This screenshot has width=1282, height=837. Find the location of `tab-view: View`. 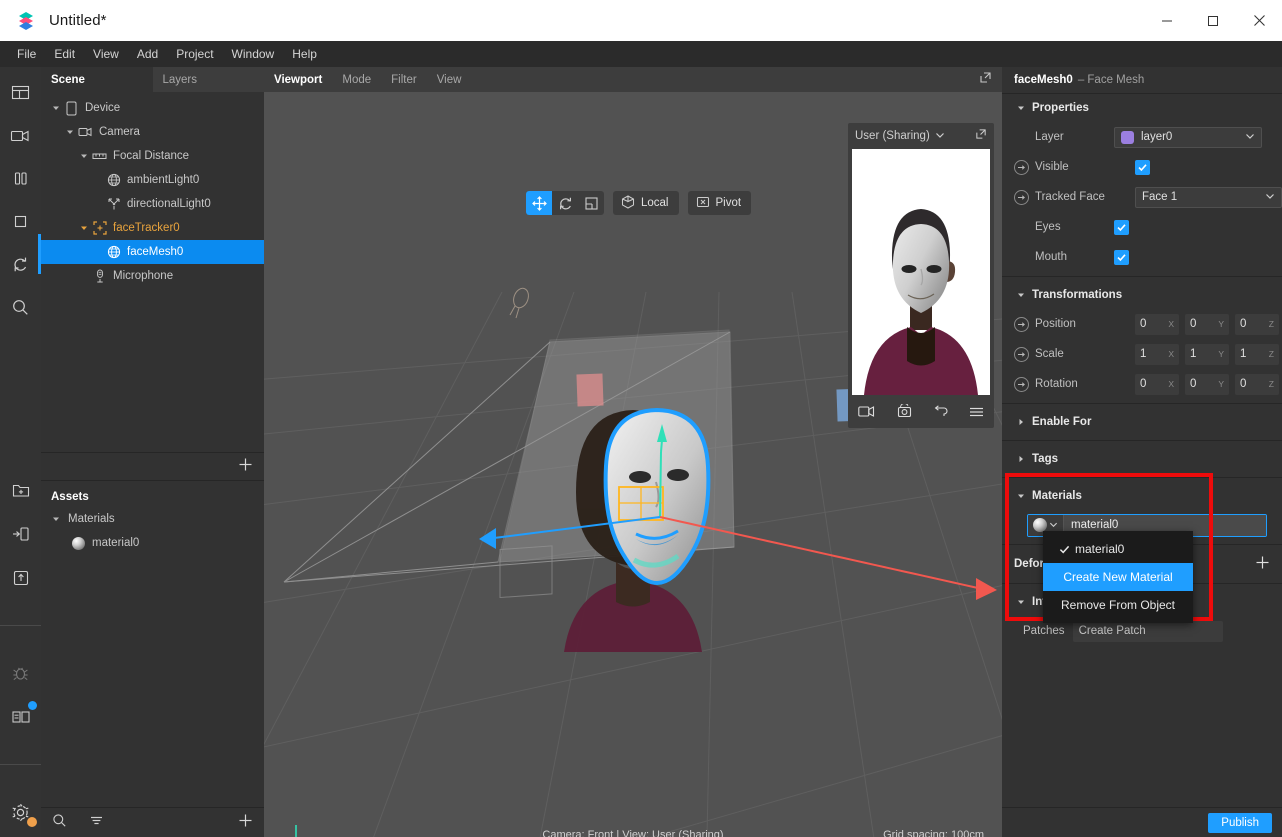

tab-view: View is located at coordinates (449, 80).